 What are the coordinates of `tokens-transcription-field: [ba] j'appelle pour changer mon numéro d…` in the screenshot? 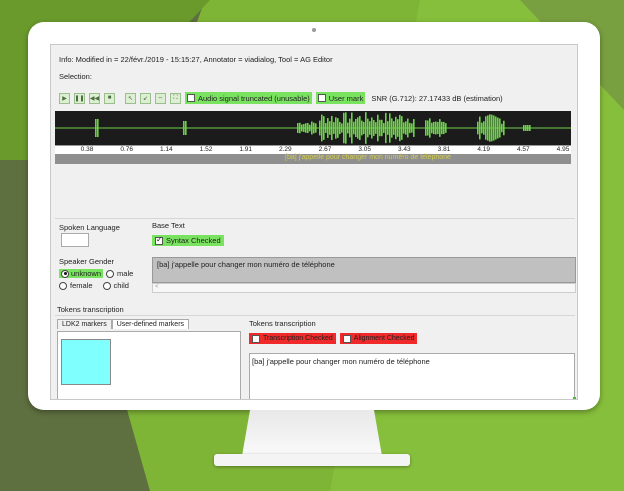 It's located at (412, 376).